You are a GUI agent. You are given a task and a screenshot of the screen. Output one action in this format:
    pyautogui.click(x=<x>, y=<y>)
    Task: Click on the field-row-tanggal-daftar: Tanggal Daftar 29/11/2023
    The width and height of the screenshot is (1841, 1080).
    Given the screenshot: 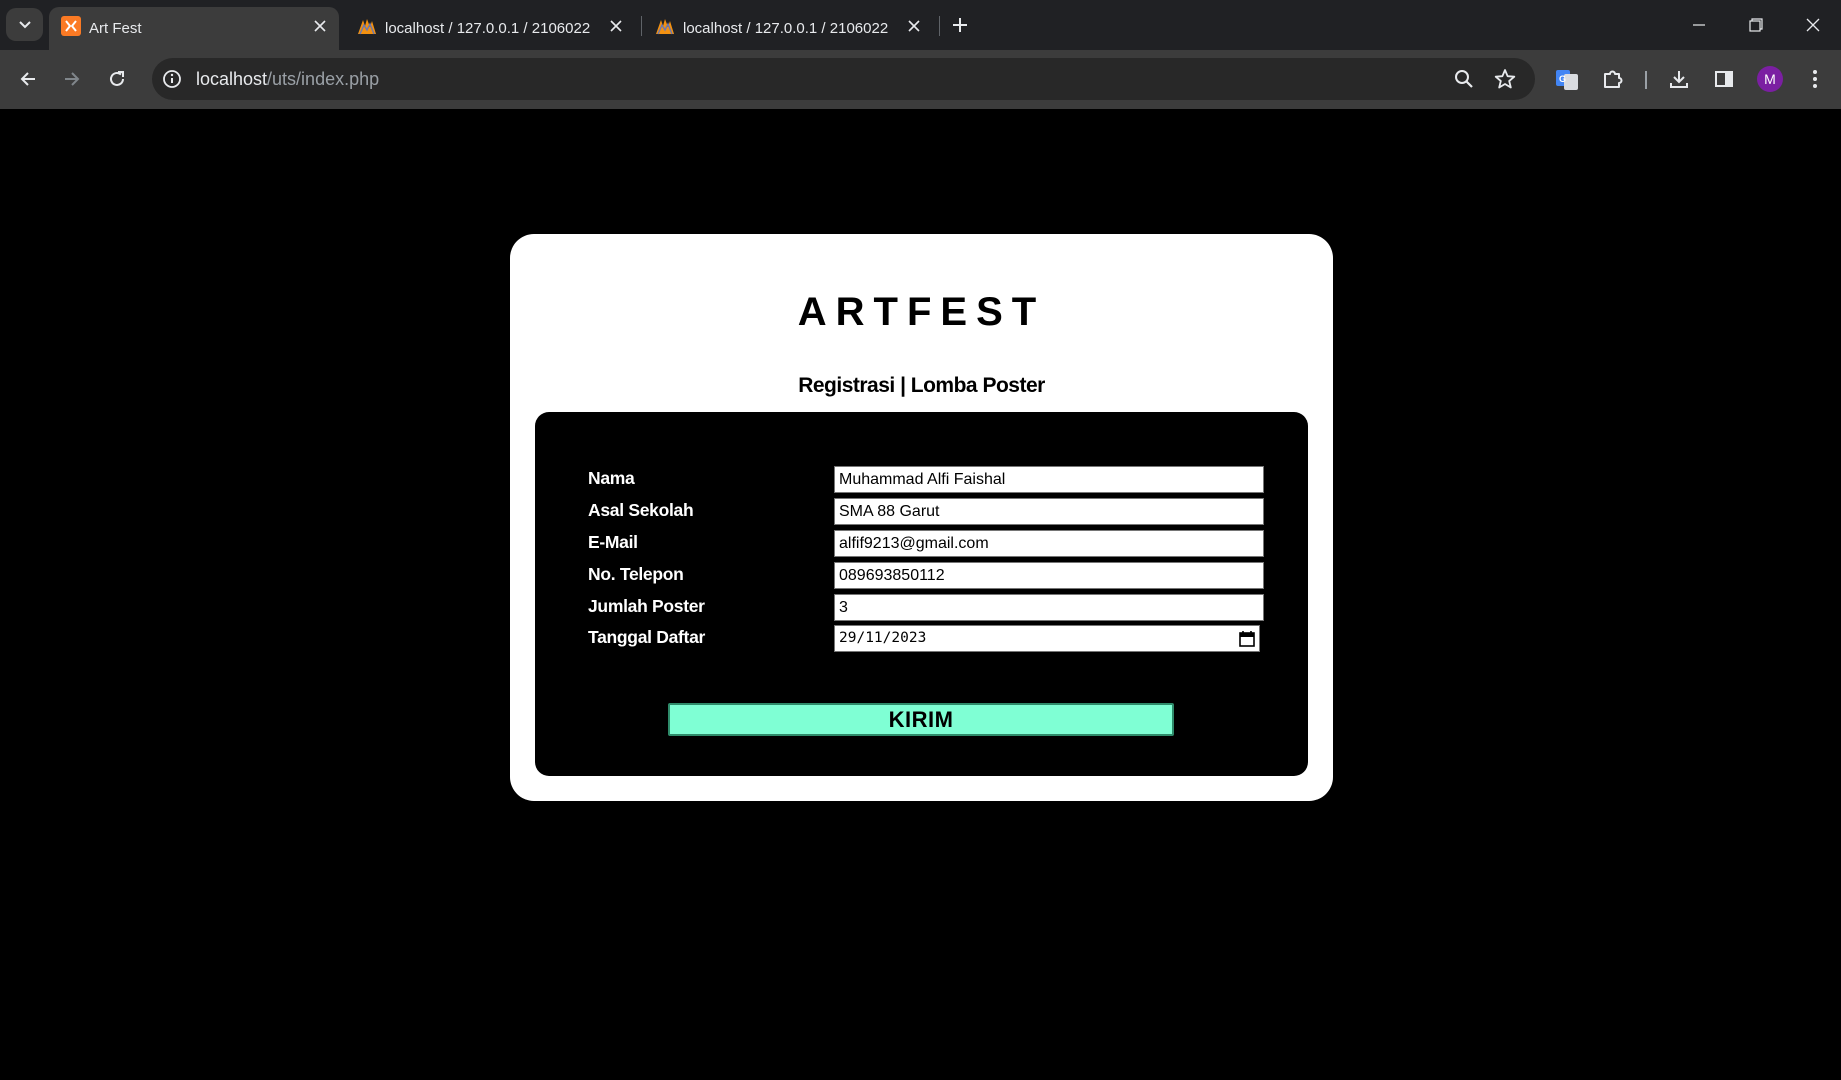 What is the action you would take?
    pyautogui.click(x=921, y=638)
    